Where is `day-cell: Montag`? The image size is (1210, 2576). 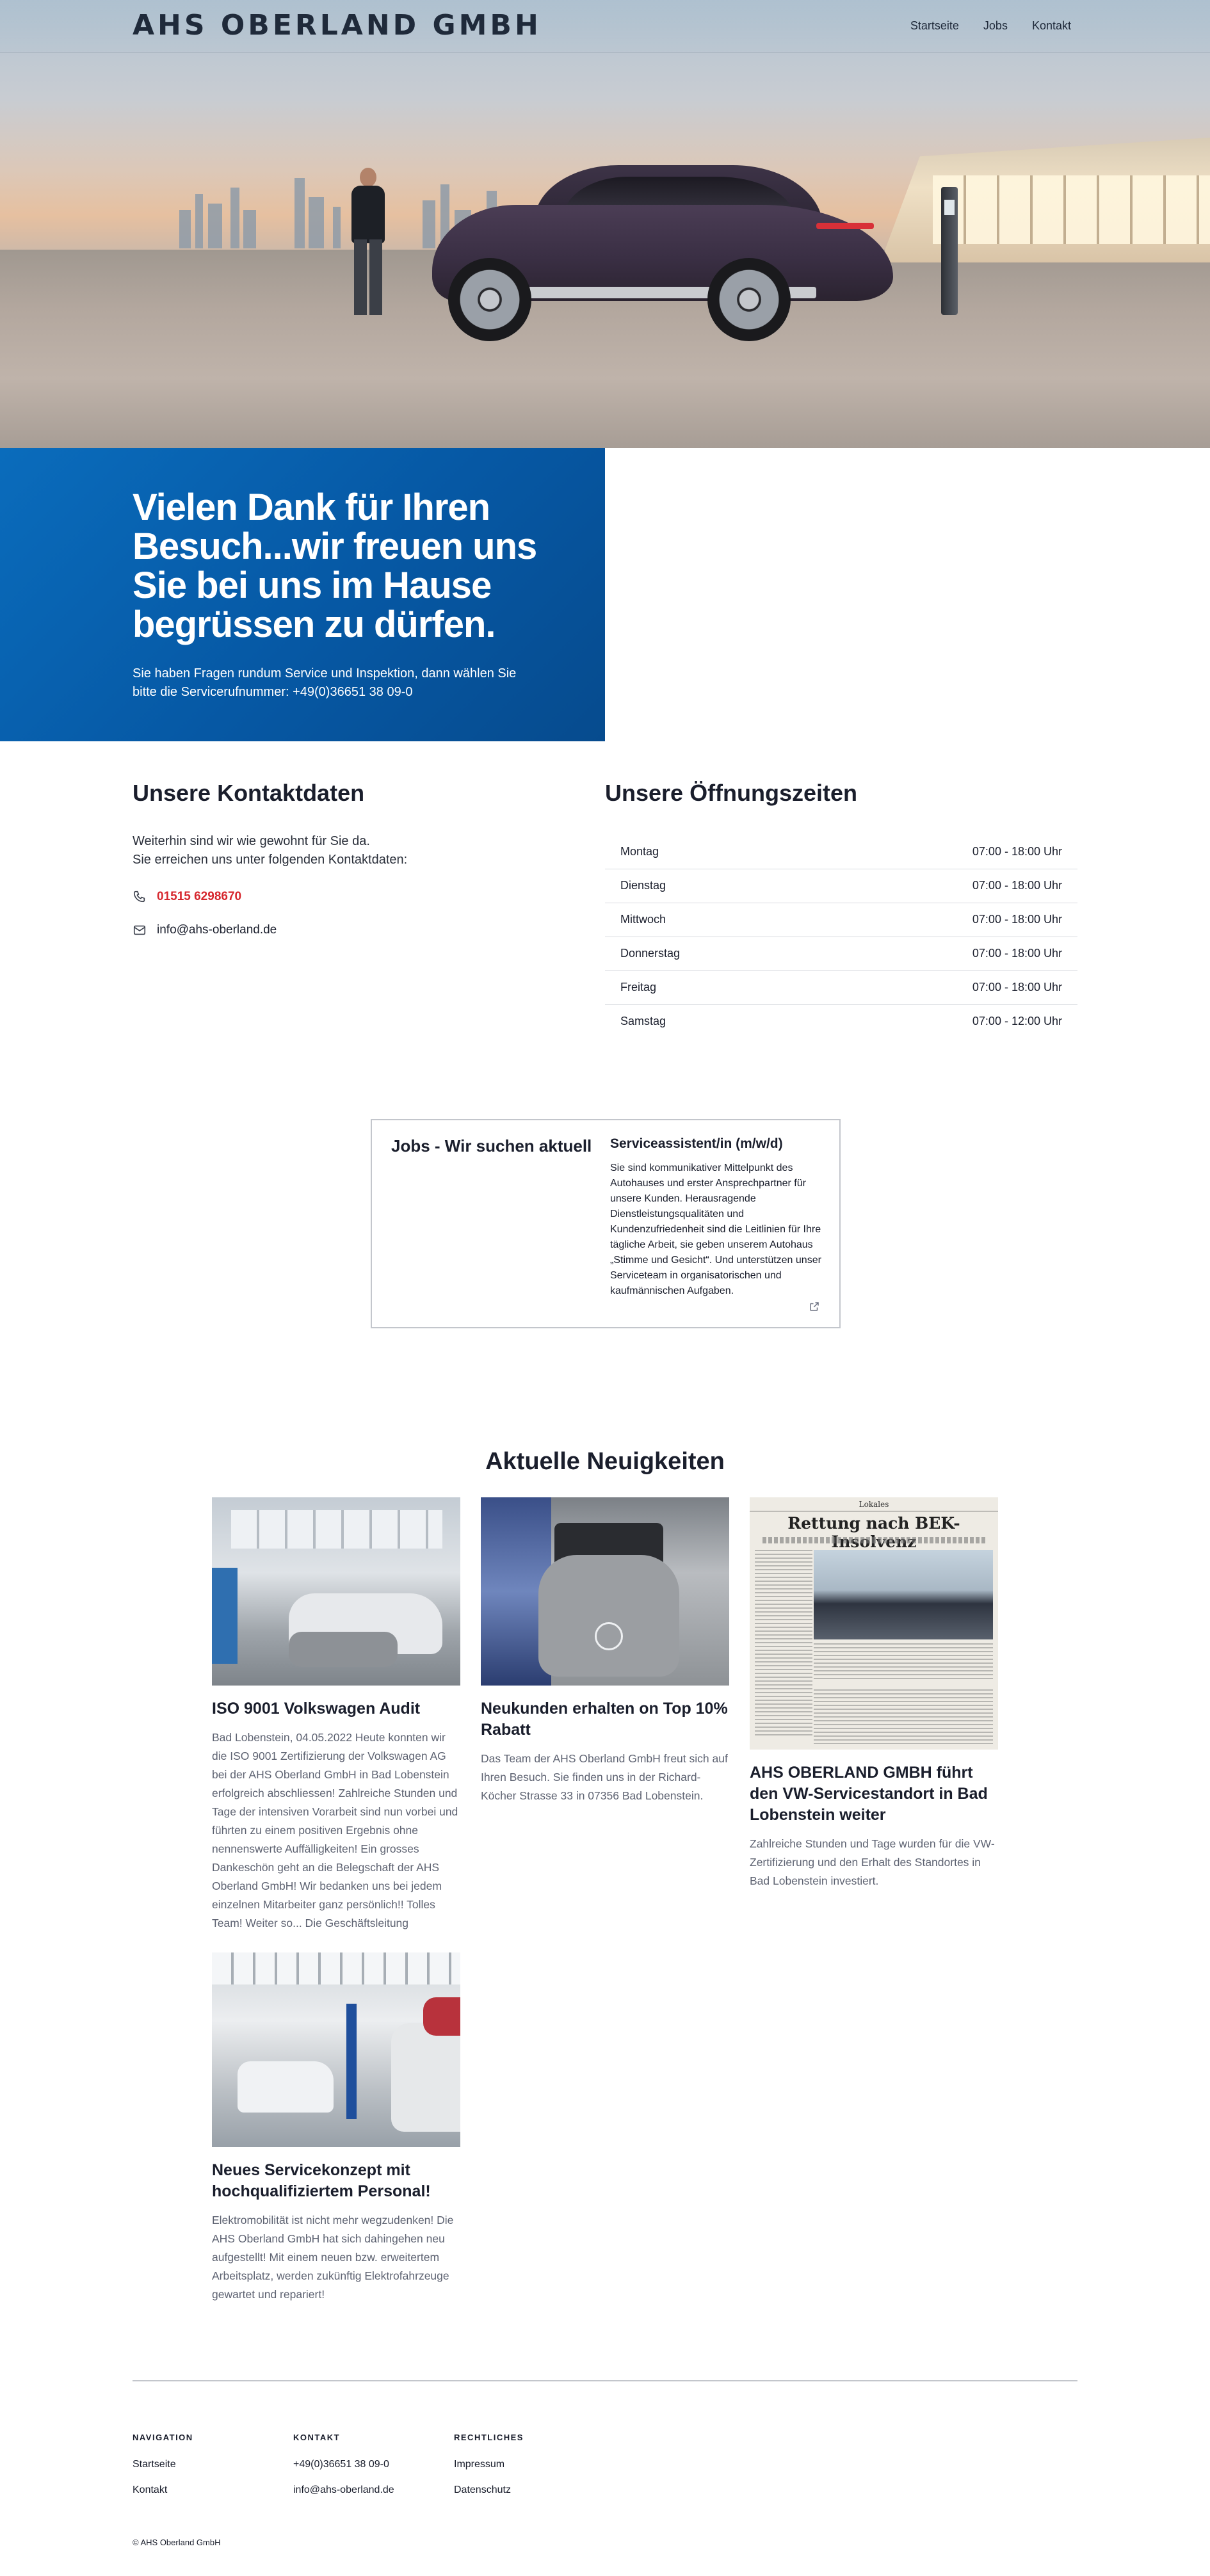
day-cell: Montag is located at coordinates (703, 852).